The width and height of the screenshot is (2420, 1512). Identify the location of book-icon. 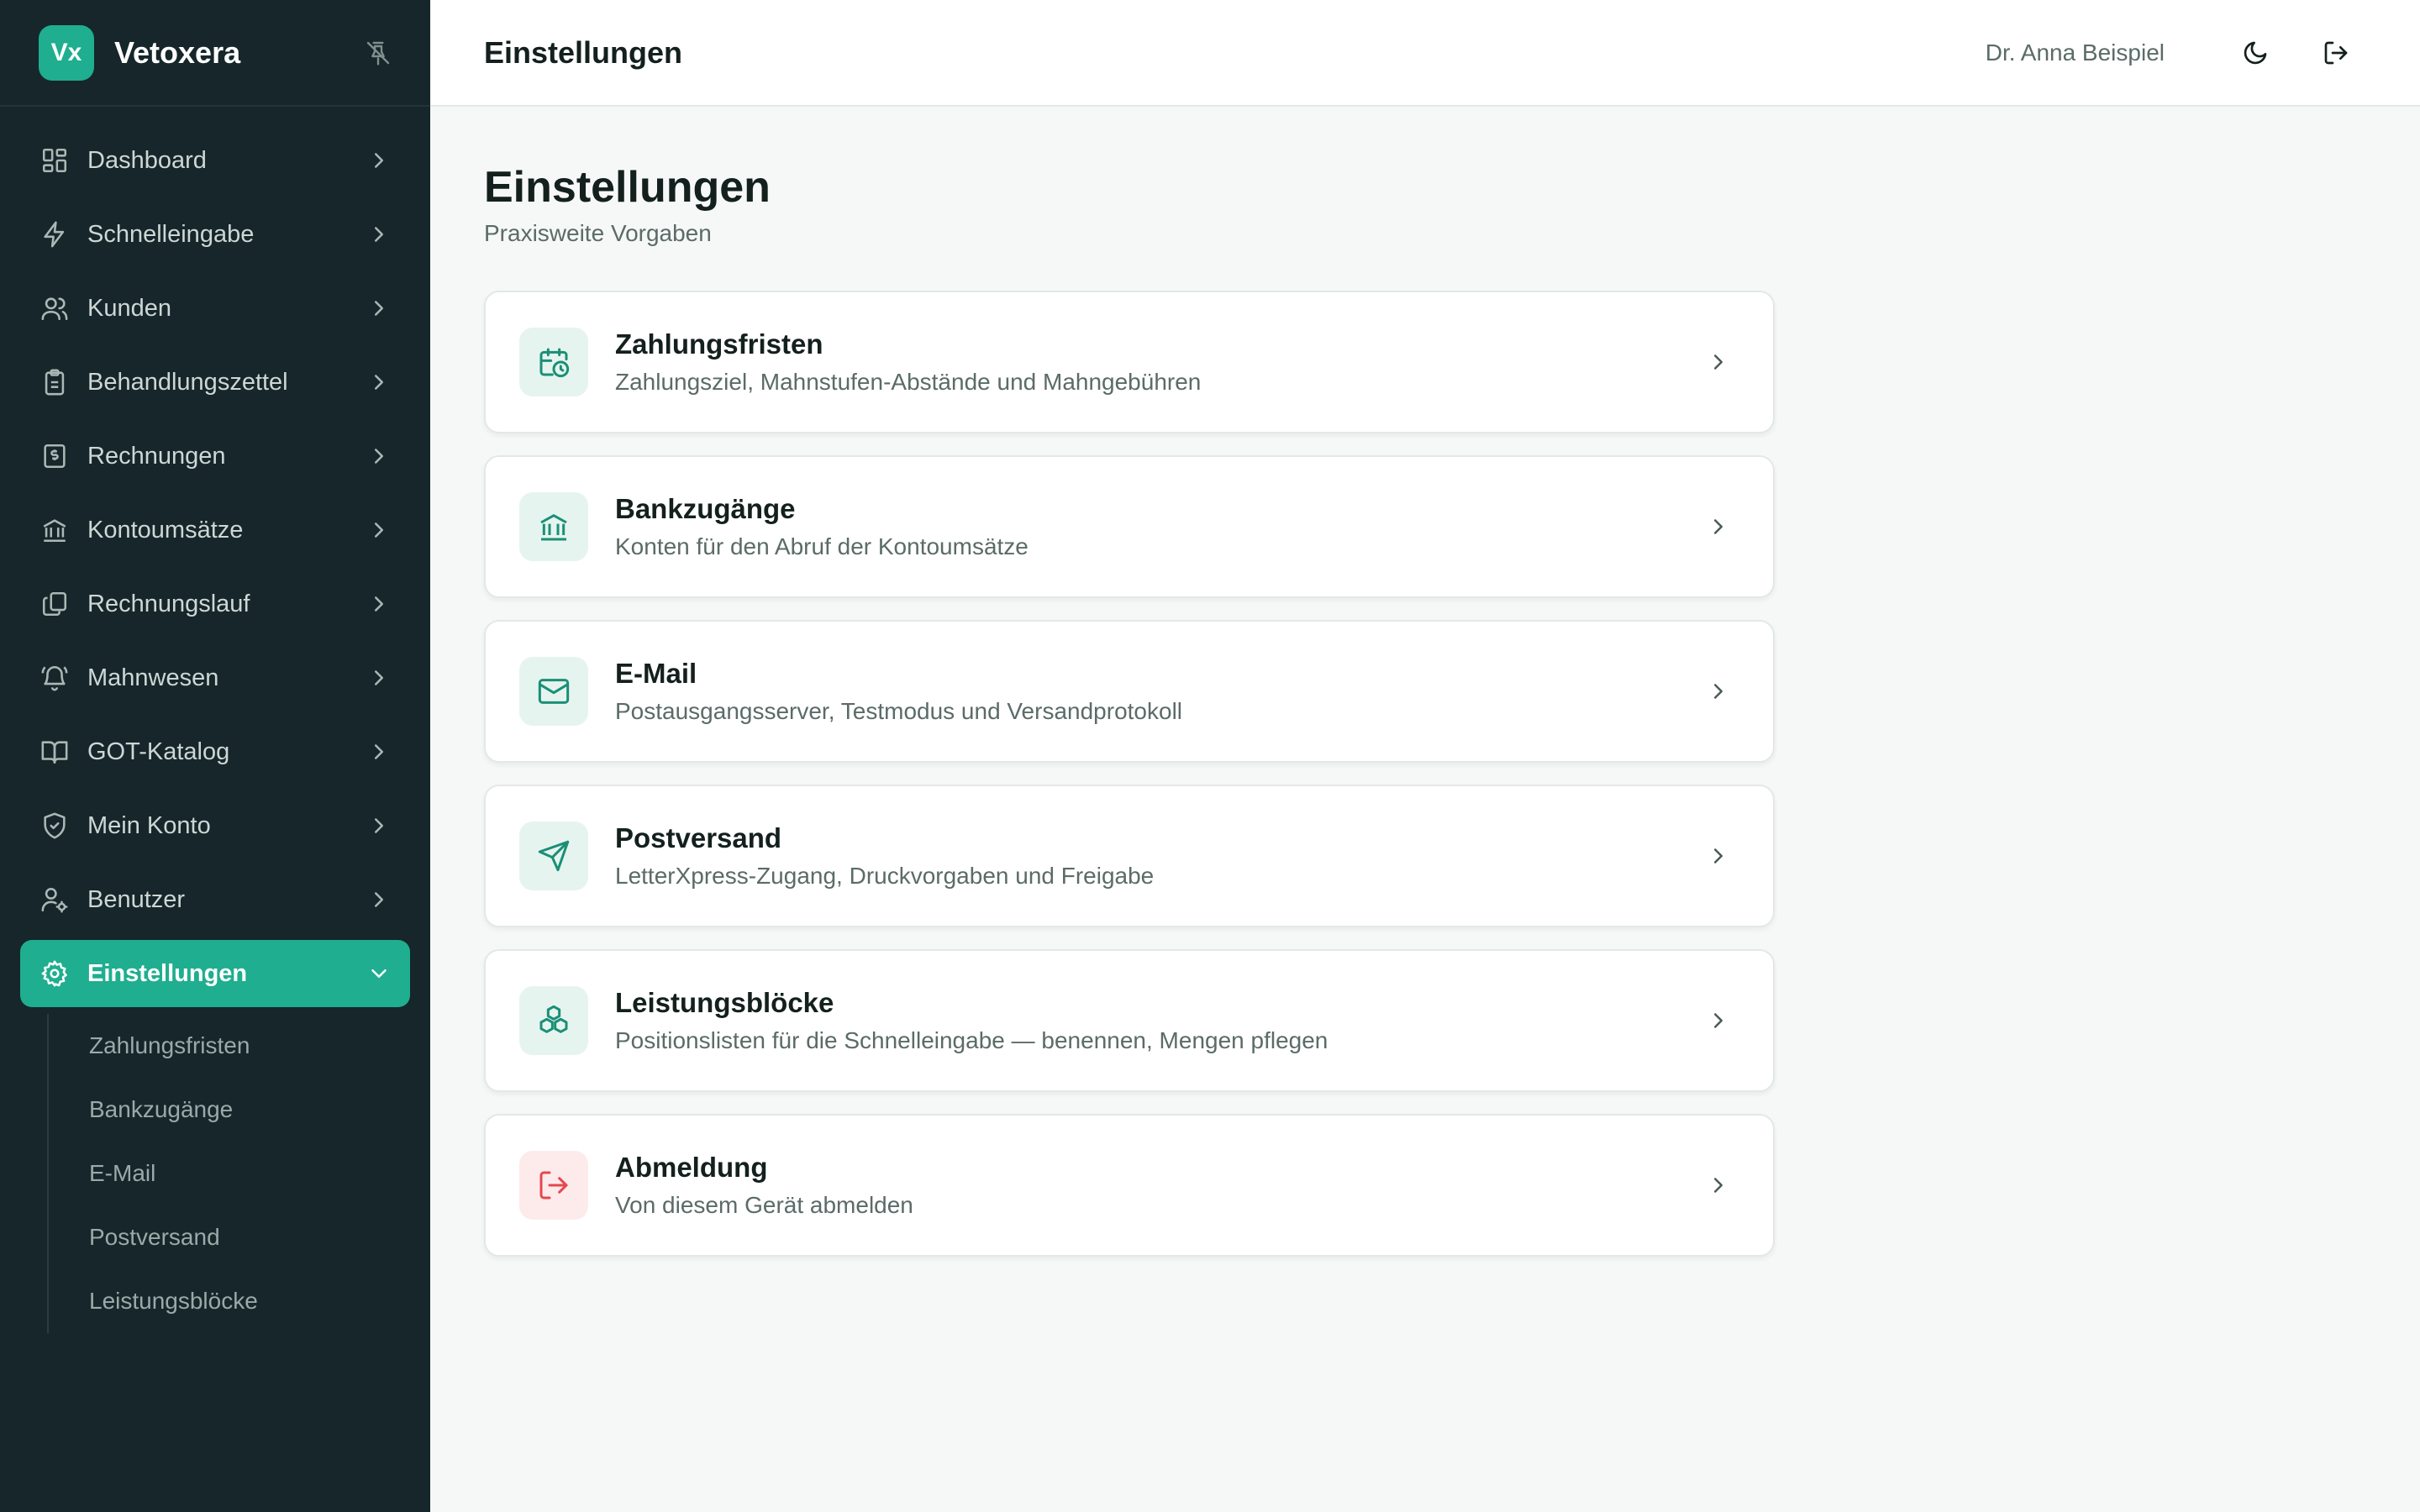
(54, 752).